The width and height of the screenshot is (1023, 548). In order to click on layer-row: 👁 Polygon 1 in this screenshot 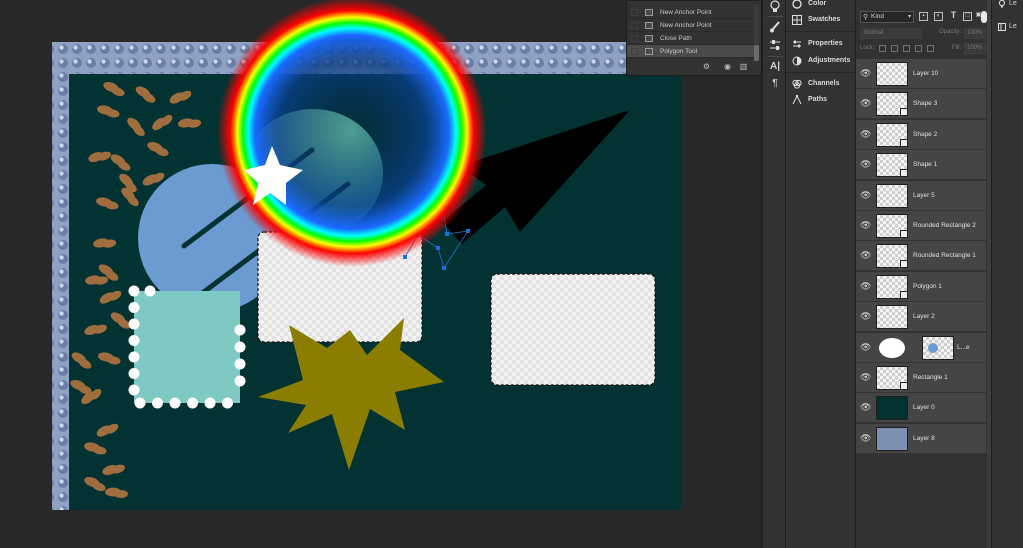, I will do `click(921, 286)`.